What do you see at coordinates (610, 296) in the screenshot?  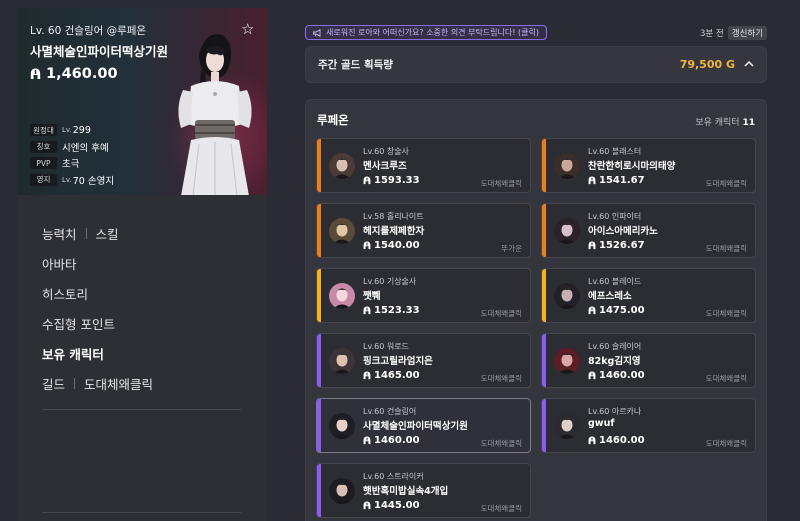 I see `character-name: 에프스레소` at bounding box center [610, 296].